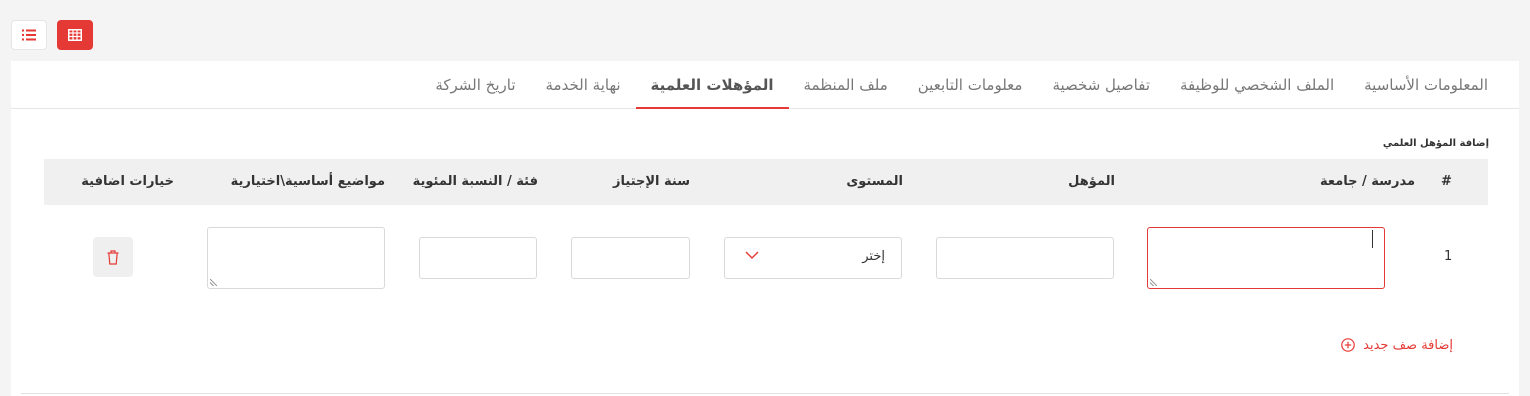  Describe the element at coordinates (1257, 84) in the screenshot. I see `tab-job-profile: الملف الشخصي للوظيفة` at that location.